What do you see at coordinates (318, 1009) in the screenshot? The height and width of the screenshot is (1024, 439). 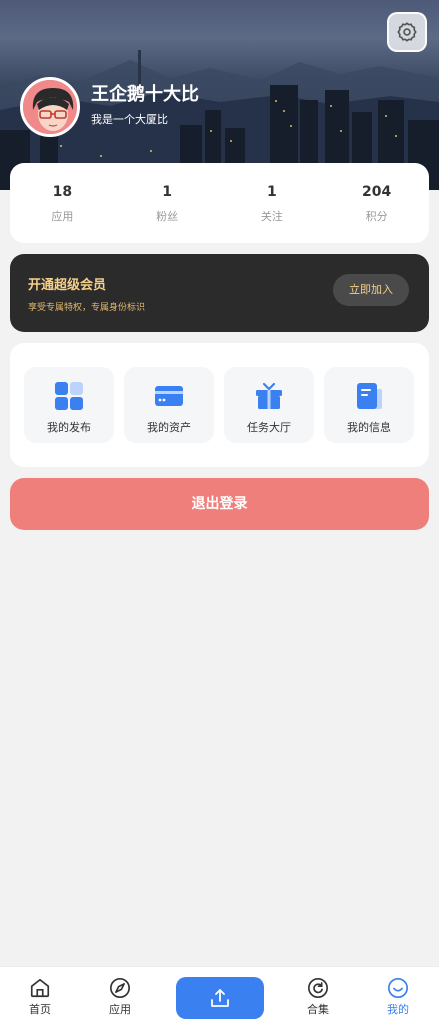 I see `tab-label: 合集` at bounding box center [318, 1009].